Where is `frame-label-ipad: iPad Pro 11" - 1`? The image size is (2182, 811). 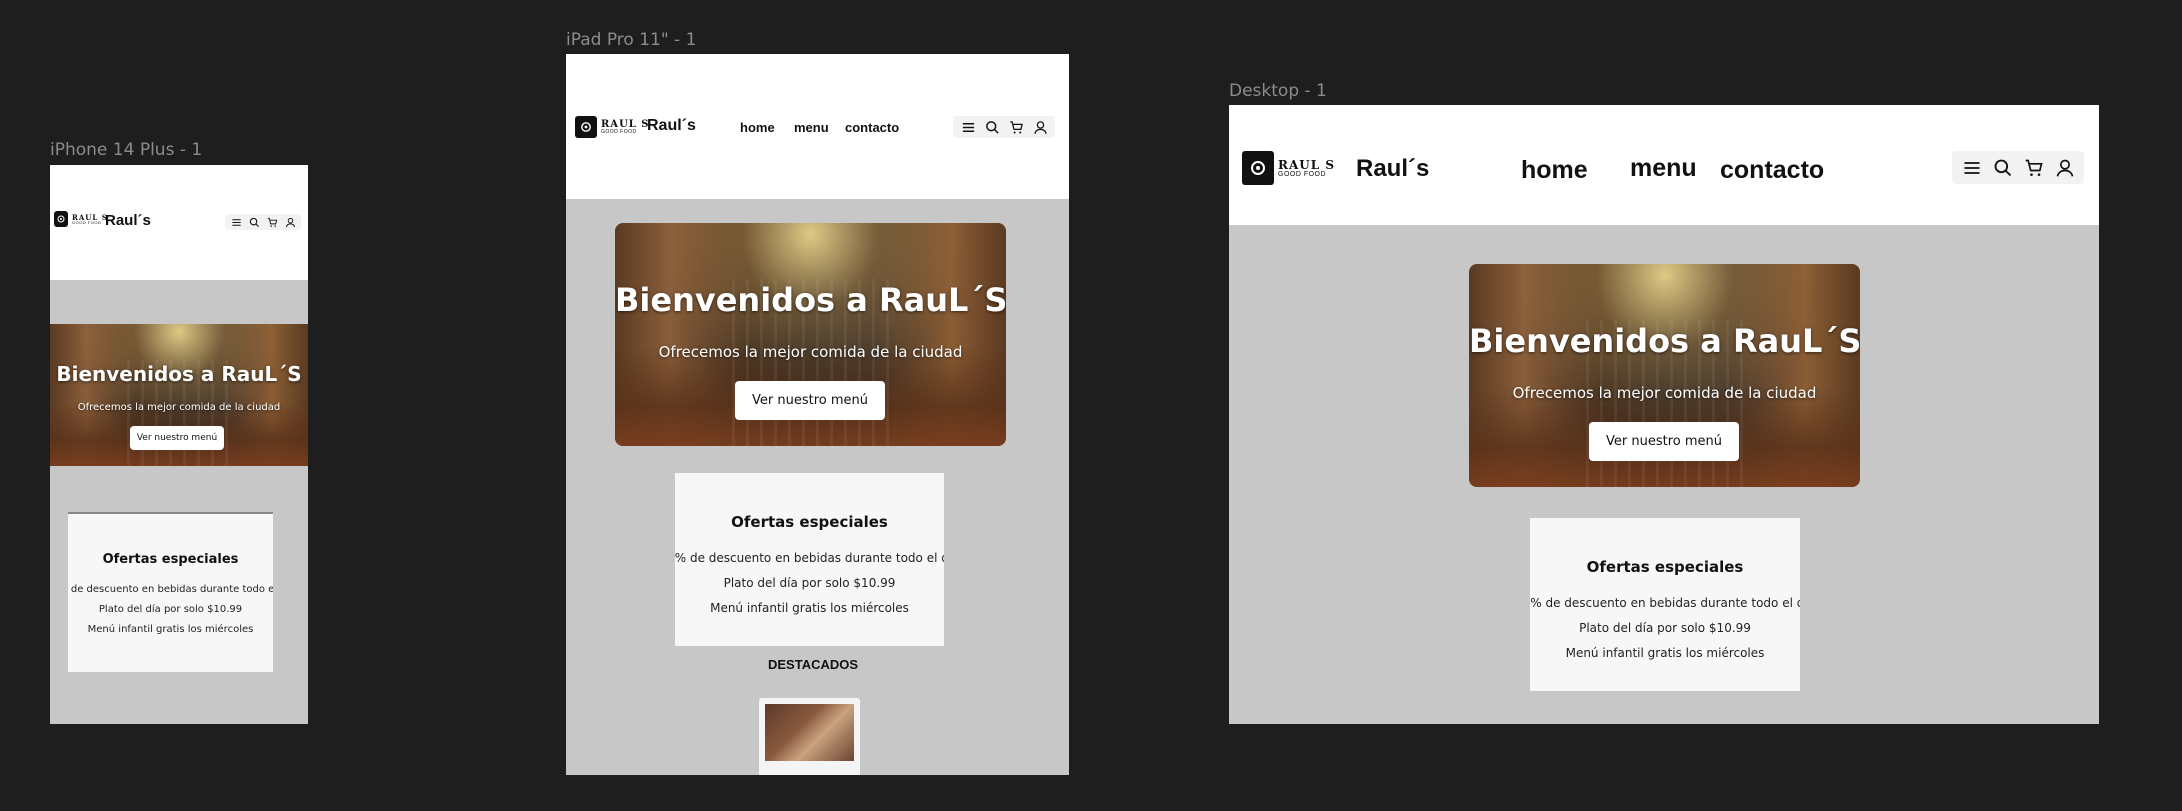
frame-label-ipad: iPad Pro 11" - 1 is located at coordinates (631, 40).